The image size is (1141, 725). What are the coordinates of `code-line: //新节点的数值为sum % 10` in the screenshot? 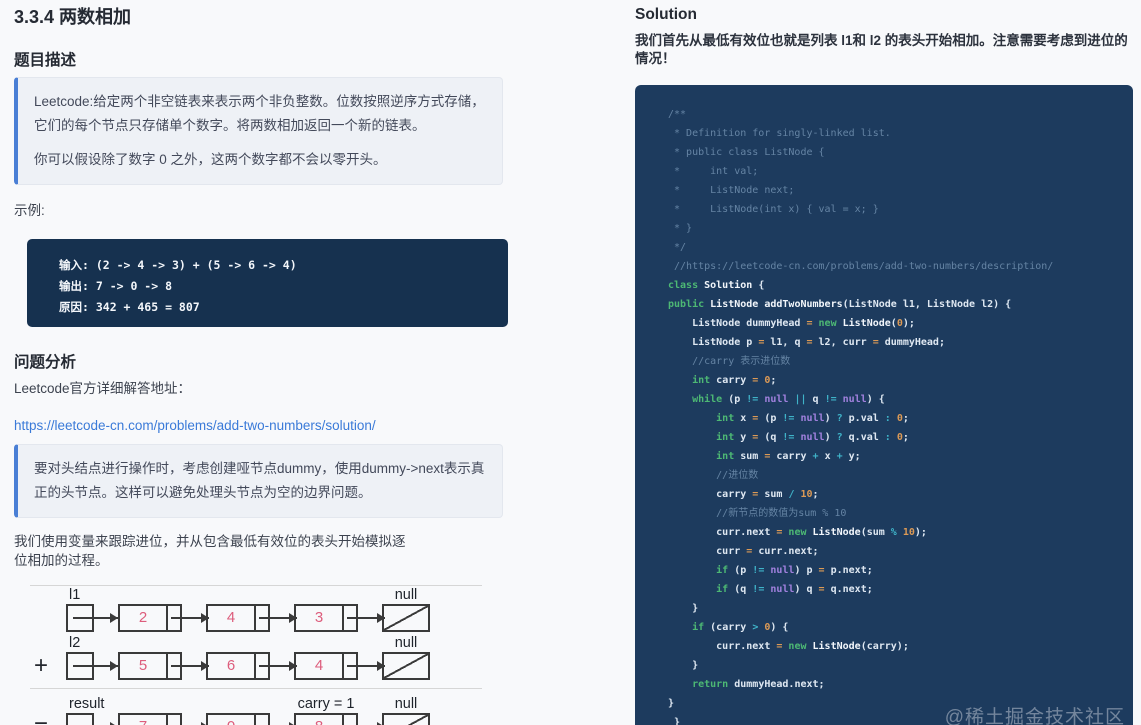 It's located at (757, 513).